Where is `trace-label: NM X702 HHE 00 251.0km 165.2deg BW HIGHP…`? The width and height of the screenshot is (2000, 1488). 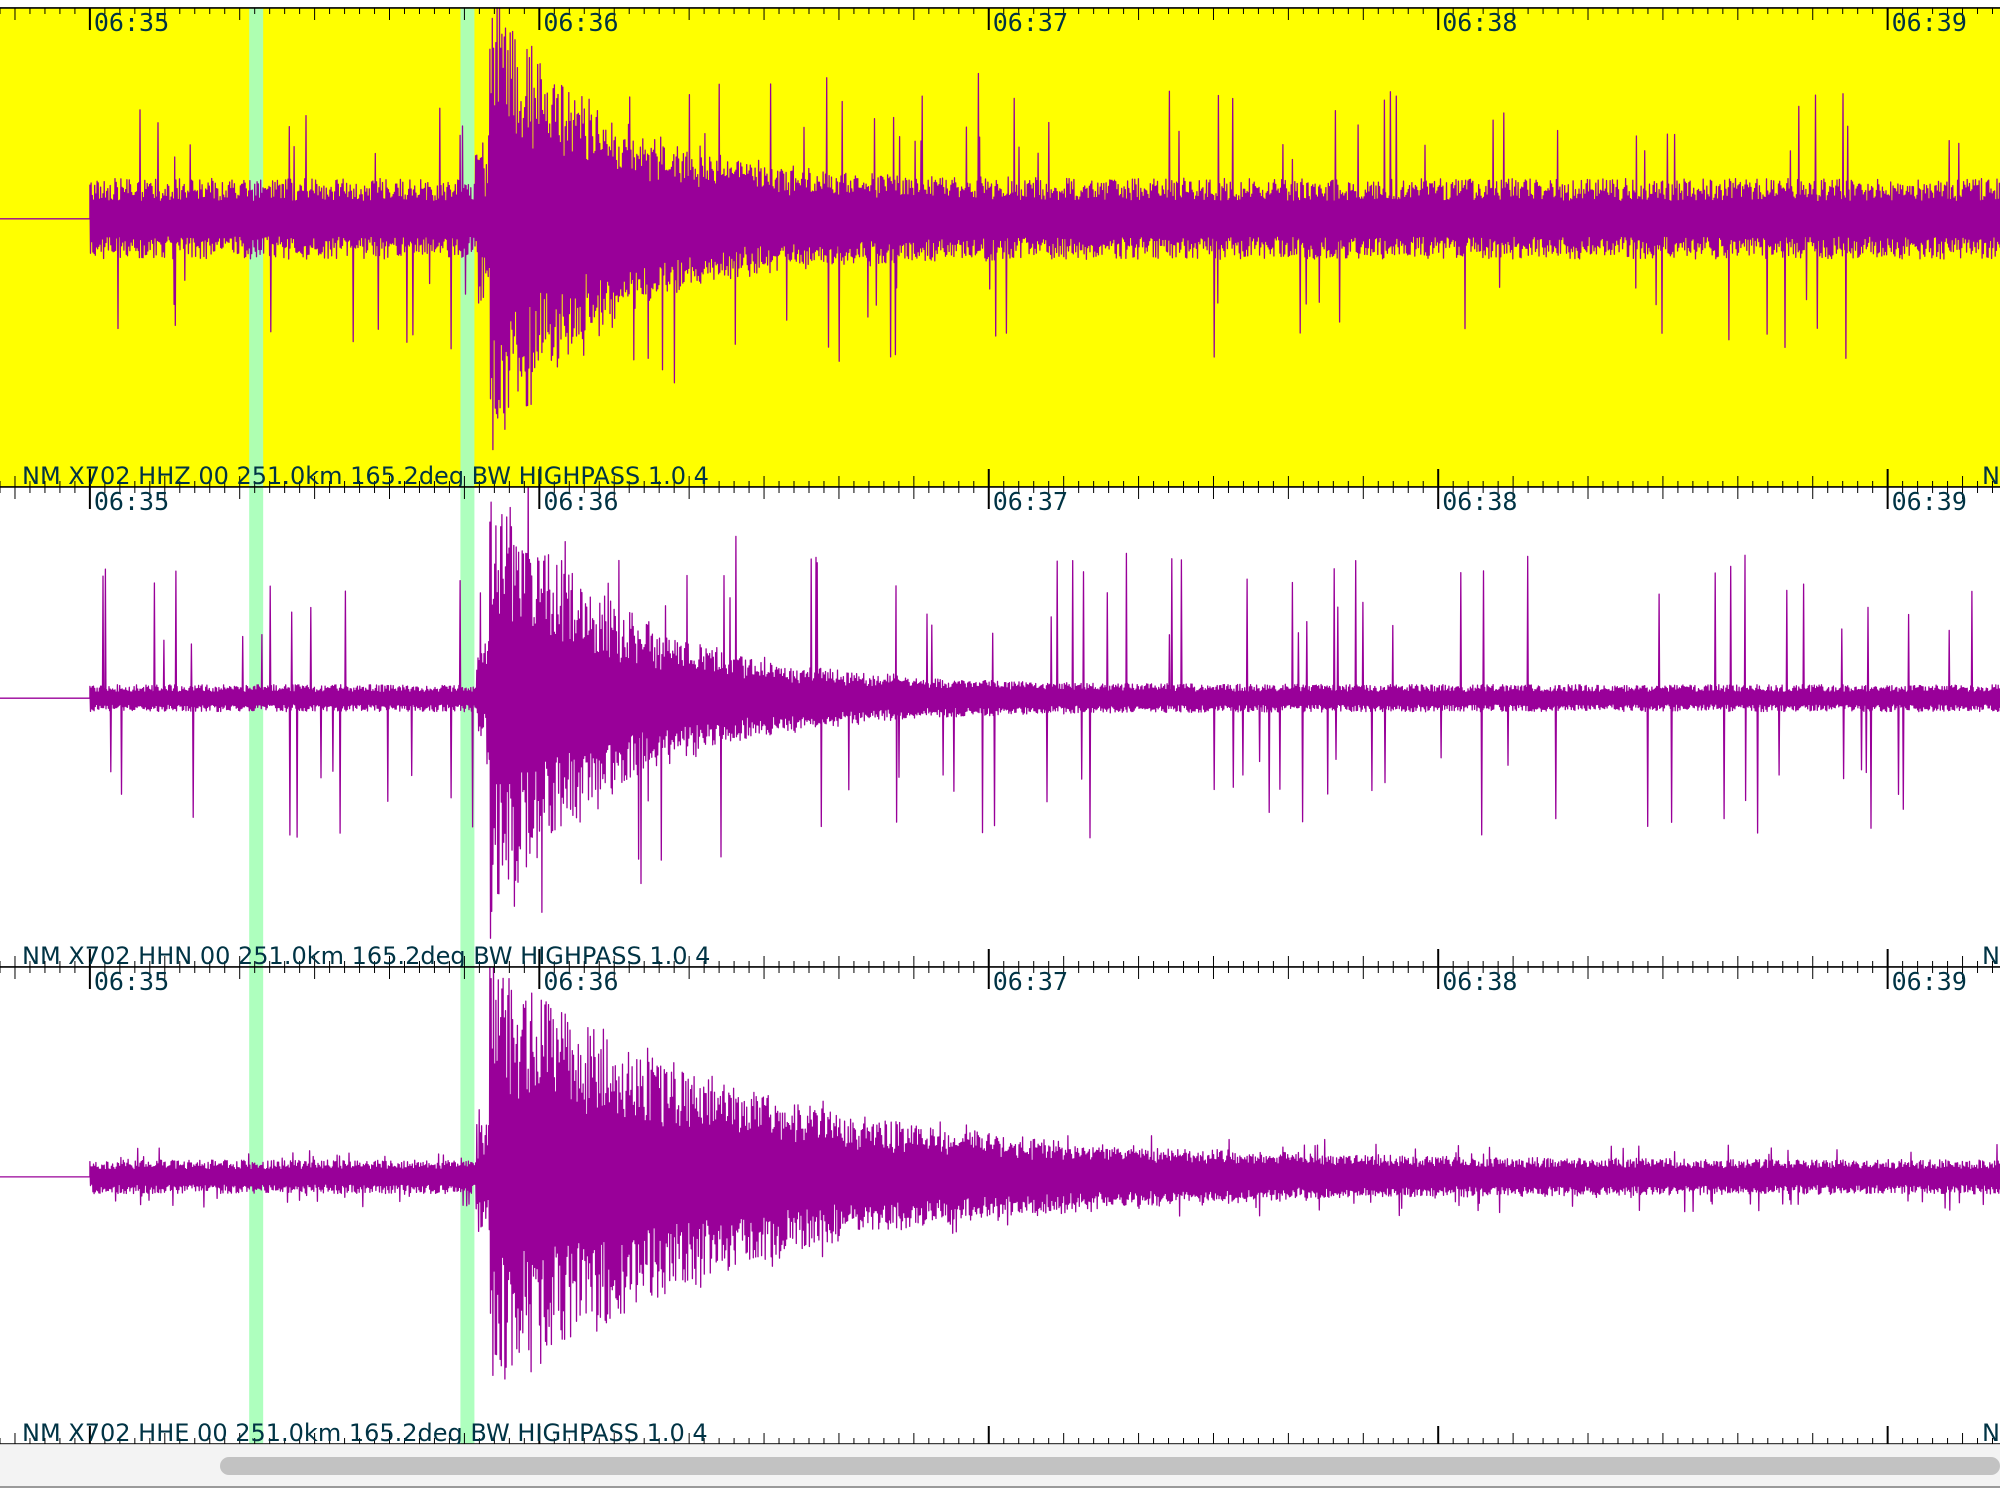
trace-label: NM X702 HHE 00 251.0km 165.2deg BW HIGHP… is located at coordinates (365, 1431).